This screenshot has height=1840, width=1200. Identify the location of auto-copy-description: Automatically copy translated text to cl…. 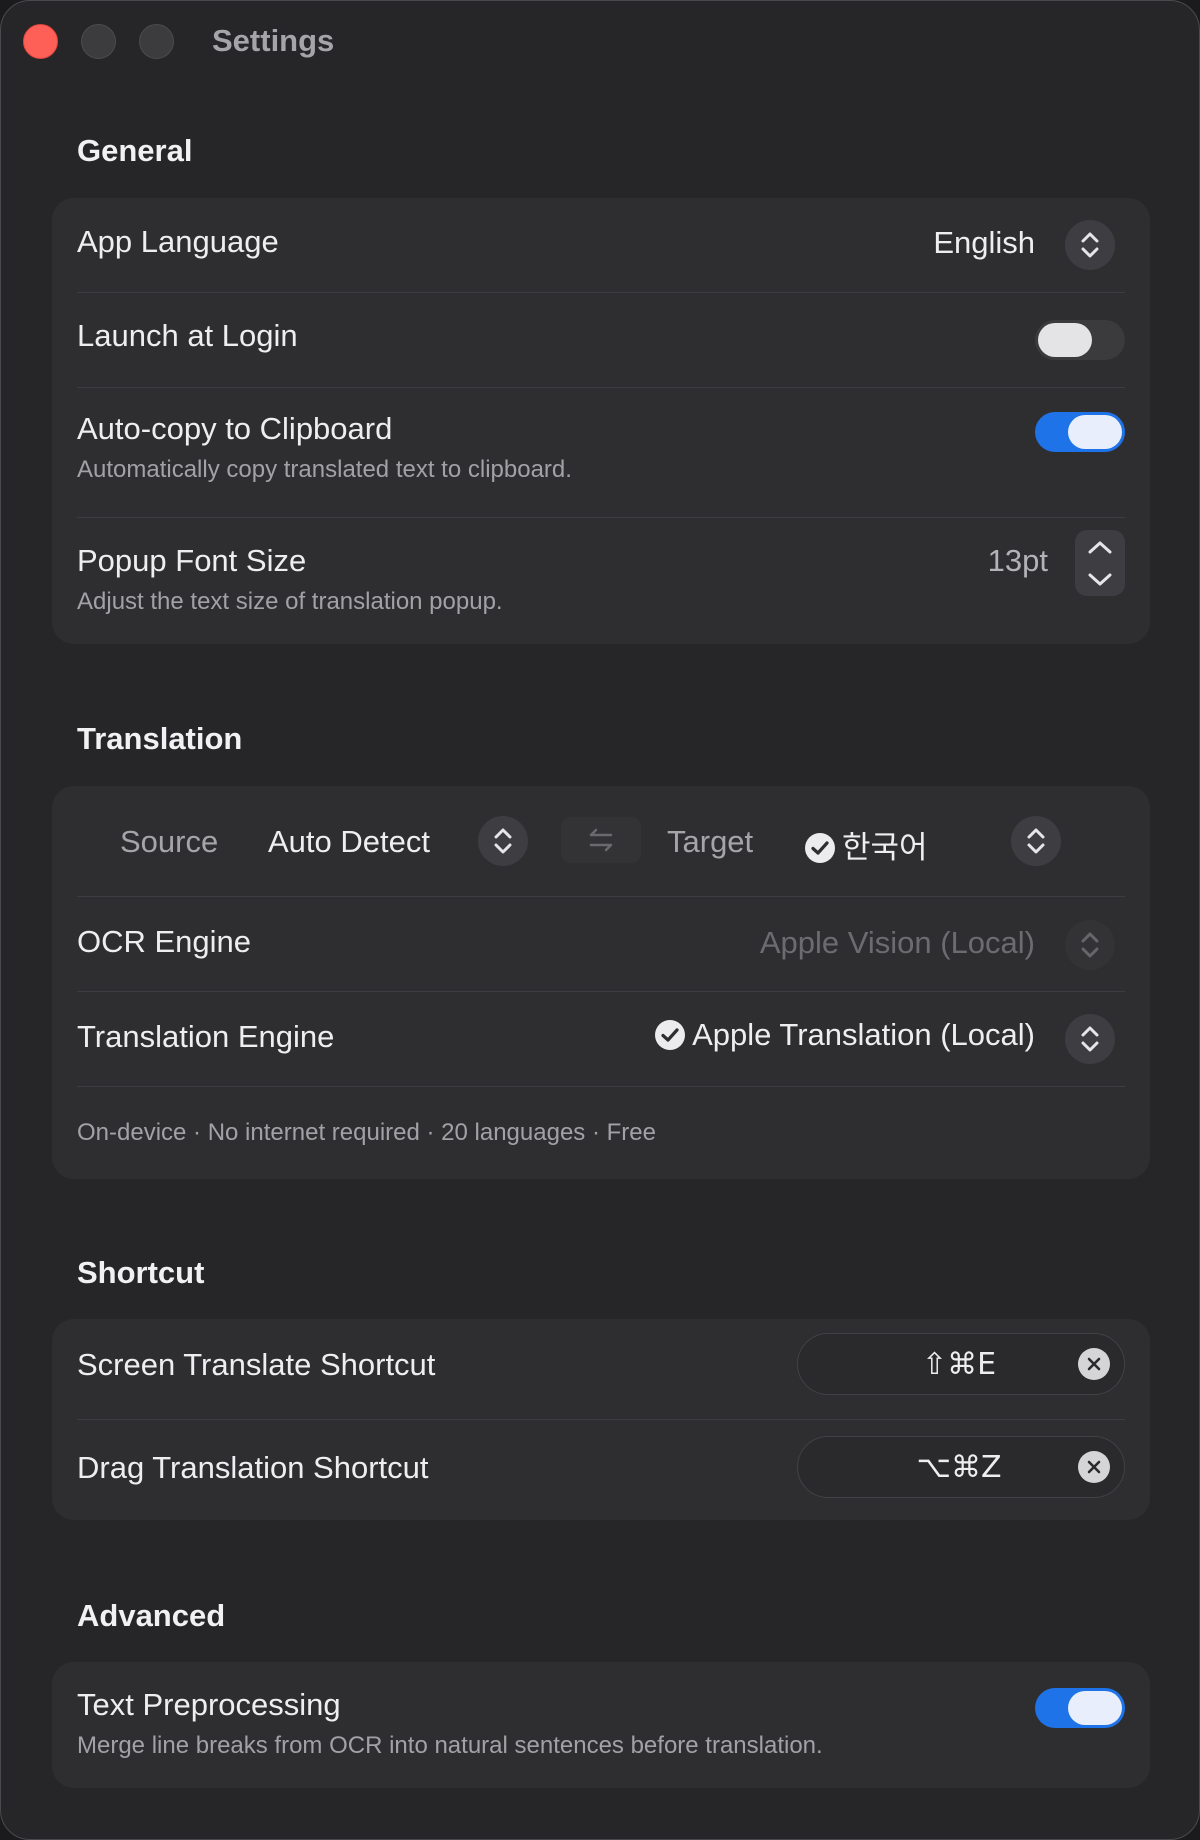
(324, 469).